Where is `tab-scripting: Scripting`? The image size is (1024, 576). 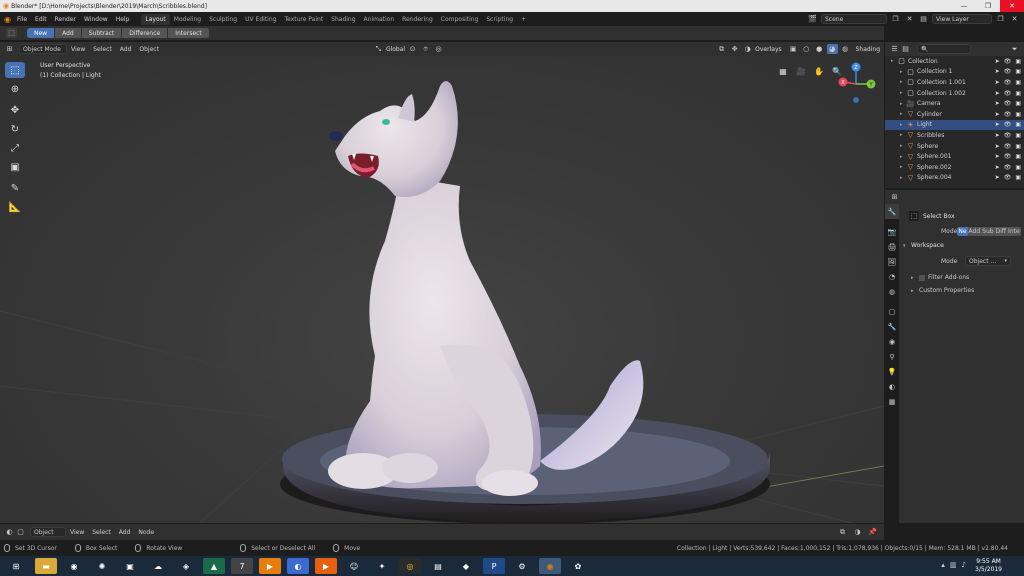 tab-scripting: Scripting is located at coordinates (499, 19).